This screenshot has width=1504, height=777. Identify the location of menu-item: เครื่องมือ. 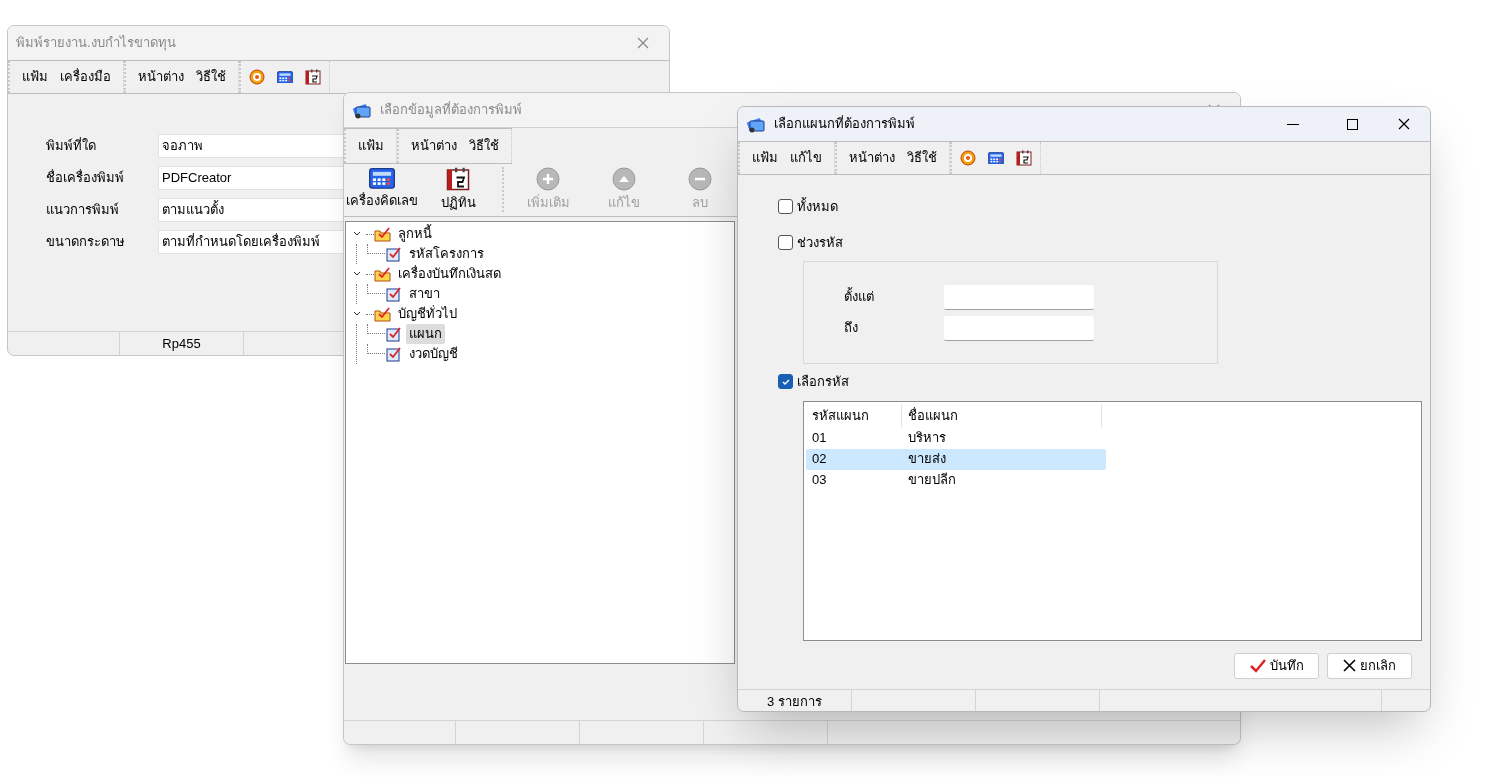
(85, 77).